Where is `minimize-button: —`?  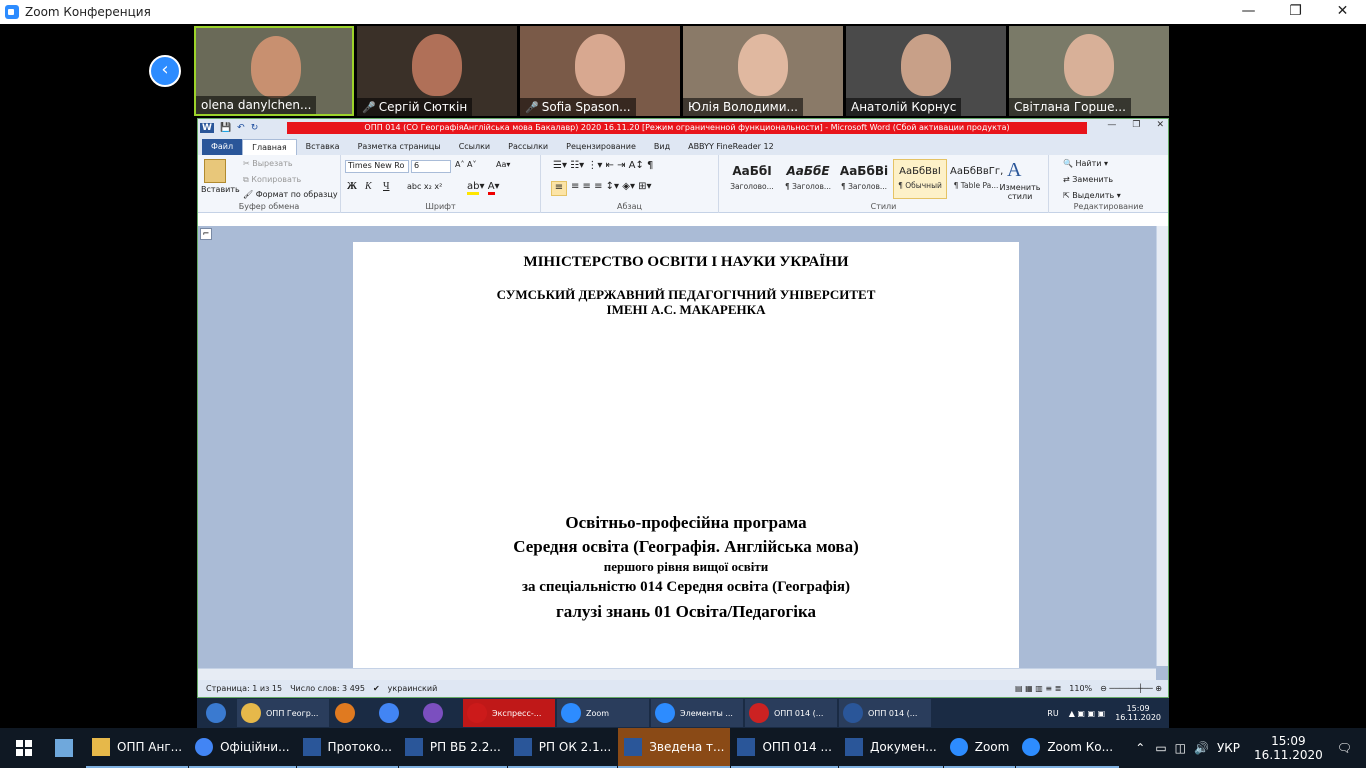
minimize-button: — is located at coordinates (1248, 12).